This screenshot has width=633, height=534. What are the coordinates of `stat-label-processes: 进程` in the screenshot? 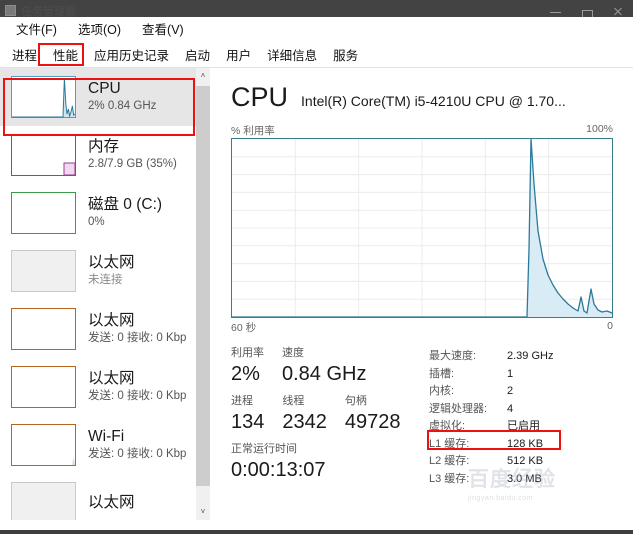 It's located at (242, 401).